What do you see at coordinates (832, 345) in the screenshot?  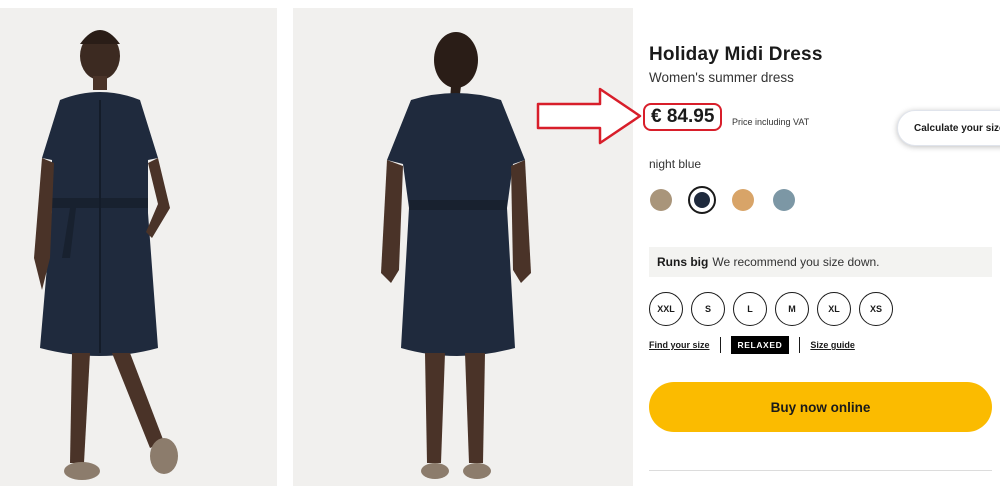 I see `size-guide-link: Size guide` at bounding box center [832, 345].